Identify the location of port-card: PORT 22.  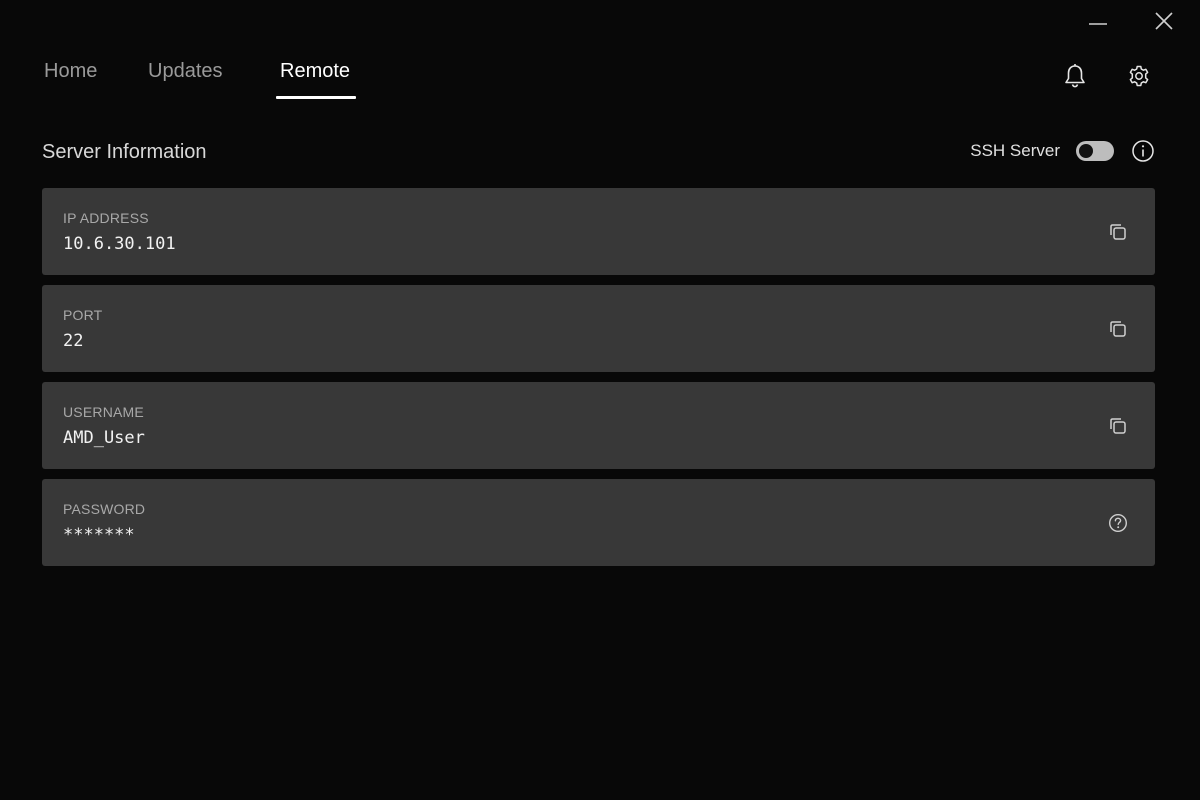
(598, 328).